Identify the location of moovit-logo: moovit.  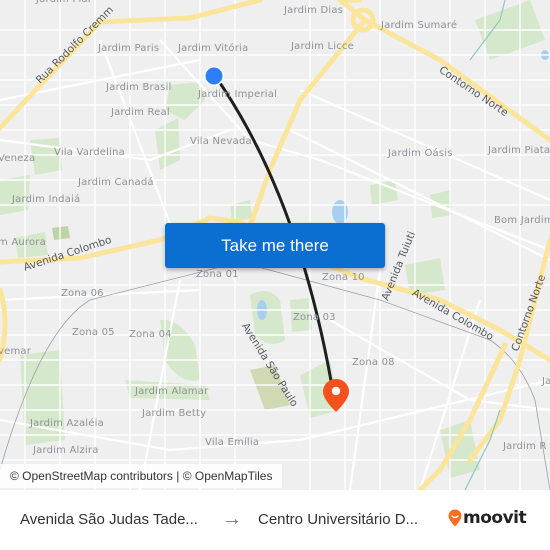
(487, 518).